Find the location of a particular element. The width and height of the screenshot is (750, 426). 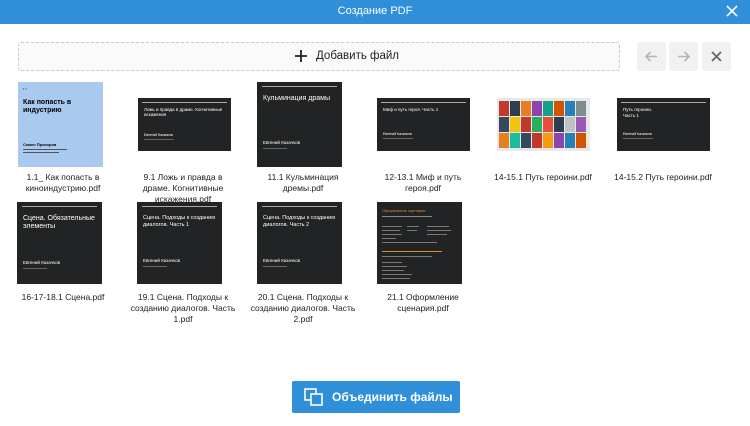

move-right-button is located at coordinates (683, 56).